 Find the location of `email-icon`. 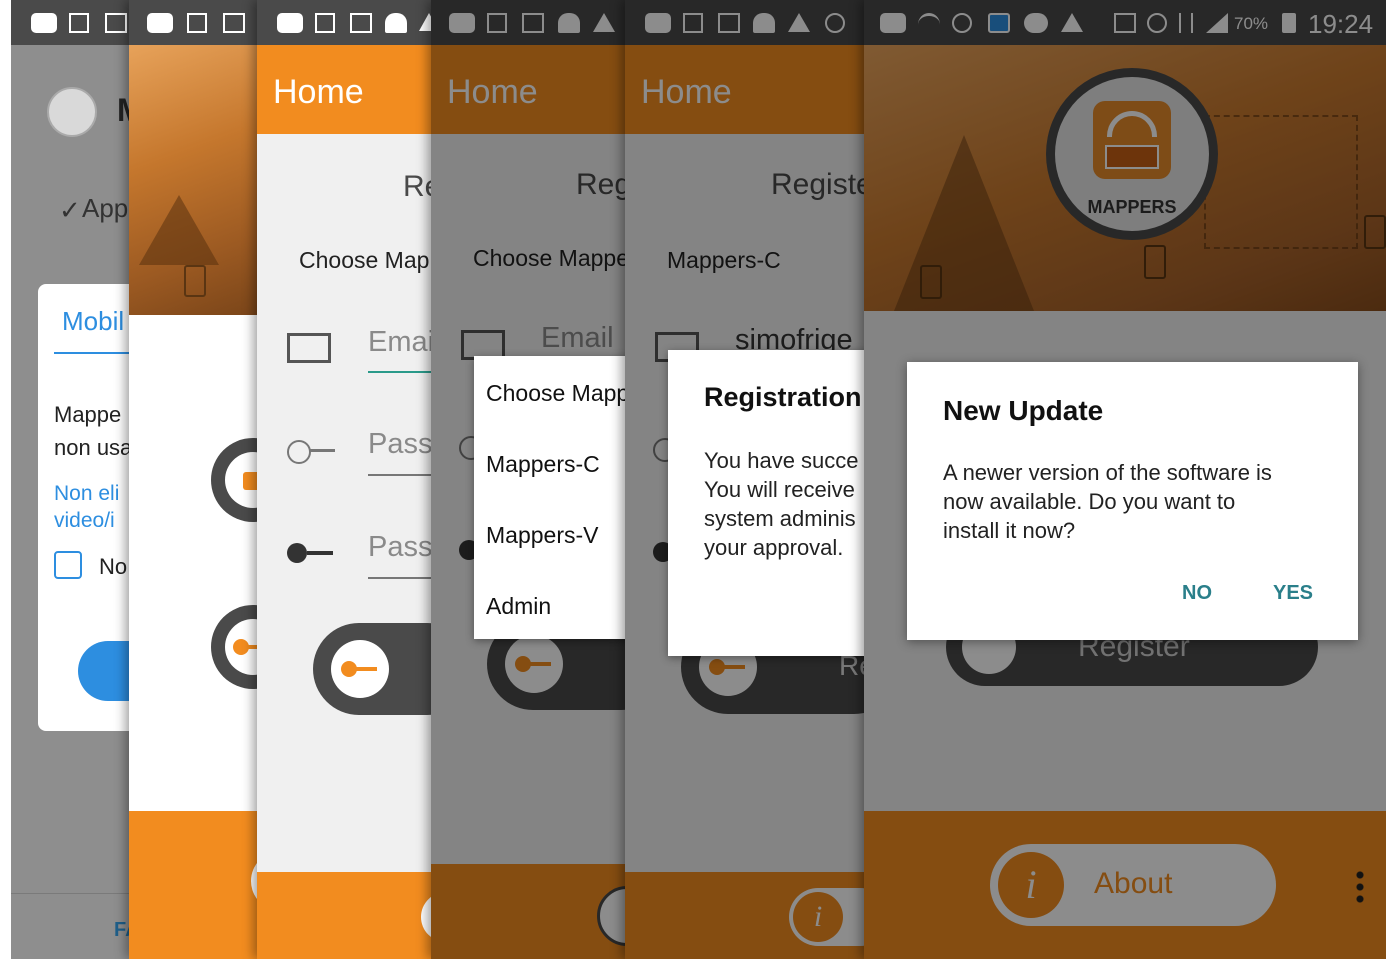

email-icon is located at coordinates (309, 348).